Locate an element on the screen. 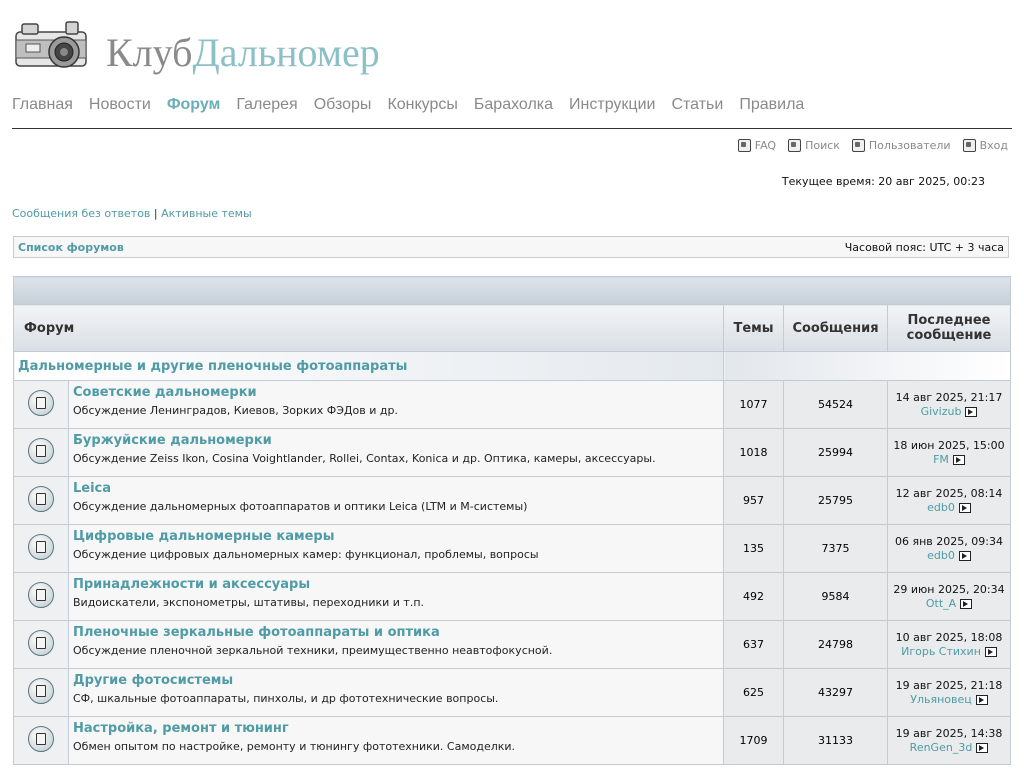 The height and width of the screenshot is (768, 1024). forum-topics-count: 492 is located at coordinates (753, 596).